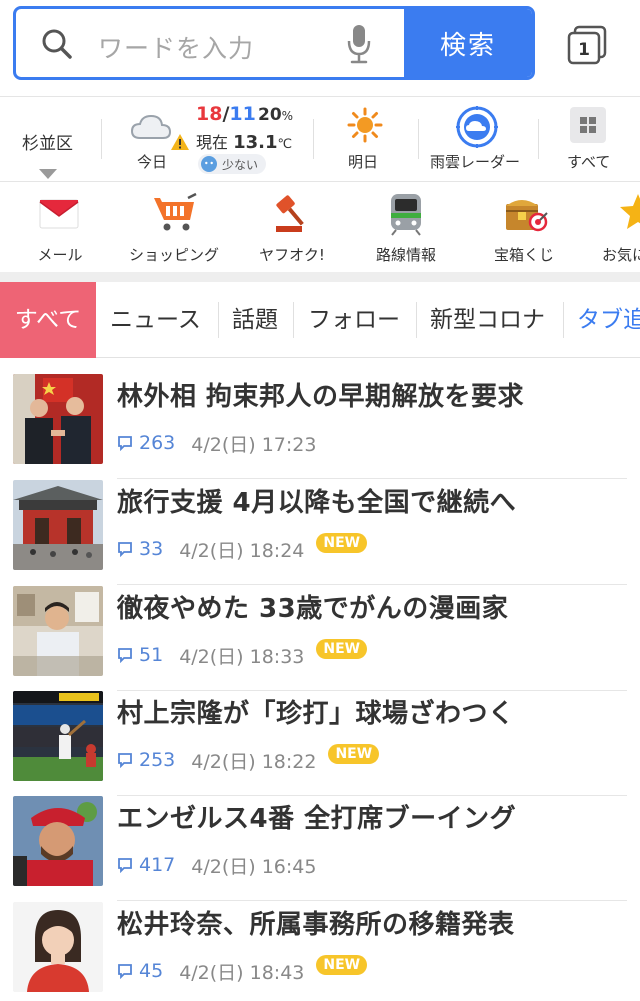  Describe the element at coordinates (254, 444) in the screenshot. I see `news-datetime: 4/2(日) 17:23` at that location.